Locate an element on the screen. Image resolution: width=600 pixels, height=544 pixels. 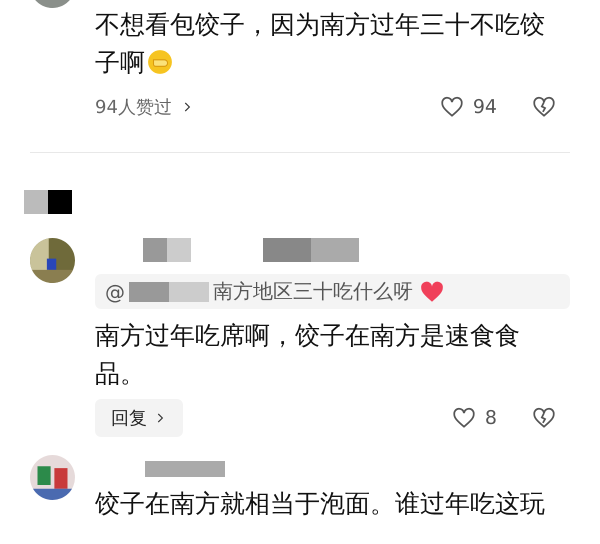
mention-text: @ is located at coordinates (115, 292).